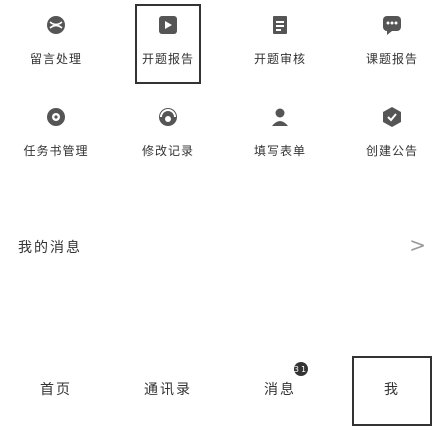 This screenshot has width=448, height=437. I want to click on grid-item: 修改记录, so click(168, 138).